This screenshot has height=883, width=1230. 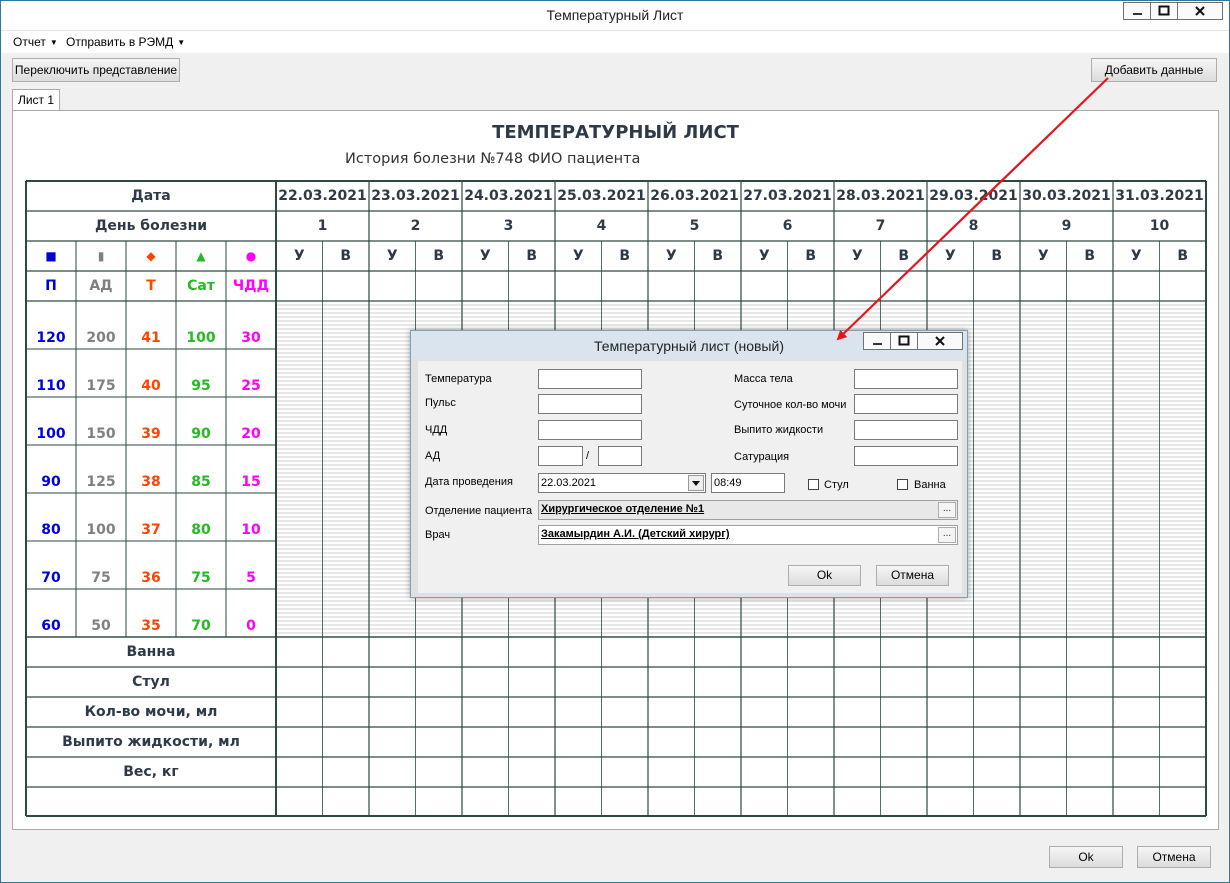 What do you see at coordinates (748, 483) in the screenshot?
I see `time-input: 08:49` at bounding box center [748, 483].